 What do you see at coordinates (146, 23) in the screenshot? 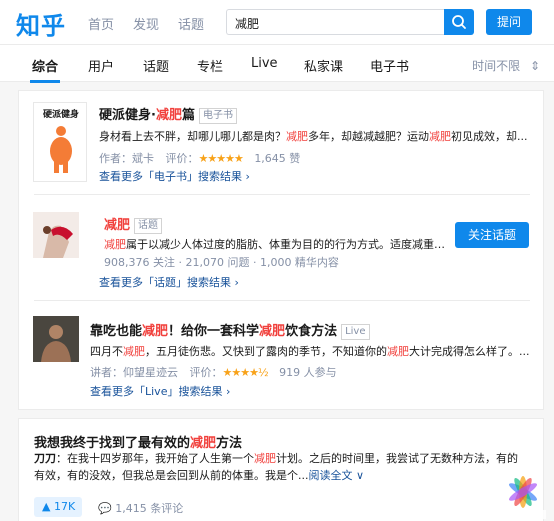
I see `nav-discover: 发现` at bounding box center [146, 23].